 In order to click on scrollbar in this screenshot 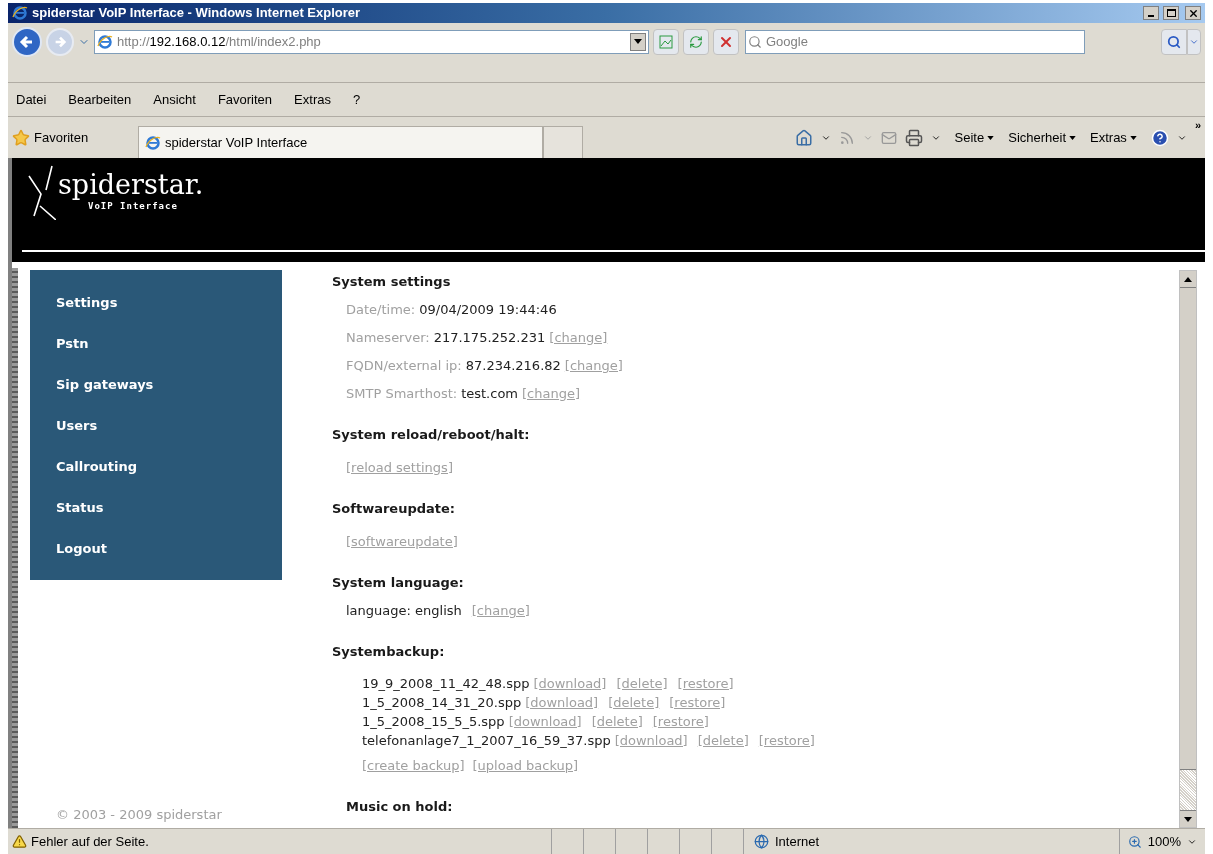, I will do `click(1188, 549)`.